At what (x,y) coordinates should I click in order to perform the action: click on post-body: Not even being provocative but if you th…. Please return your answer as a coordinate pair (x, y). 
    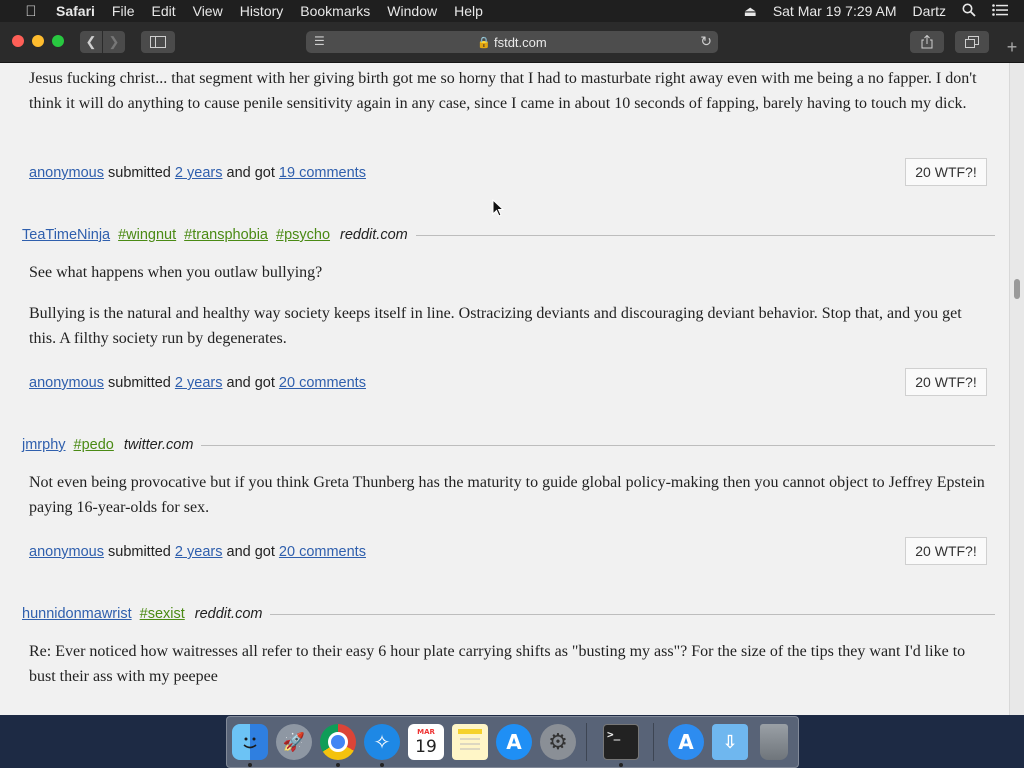
    Looking at the image, I should click on (507, 495).